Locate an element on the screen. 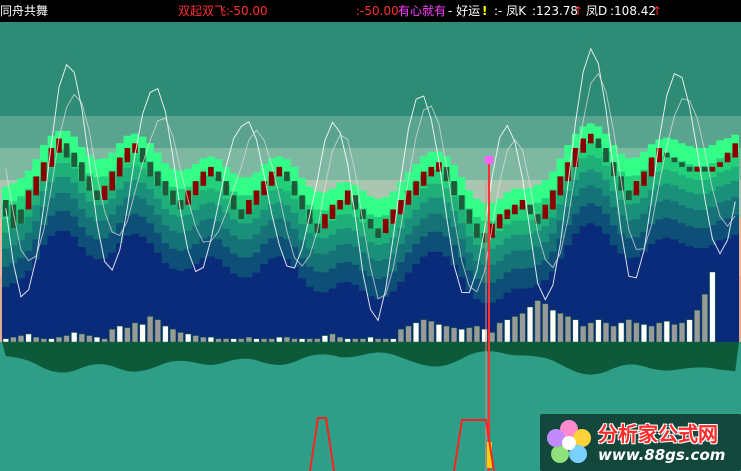  signal-marker-icon is located at coordinates (489, 160).